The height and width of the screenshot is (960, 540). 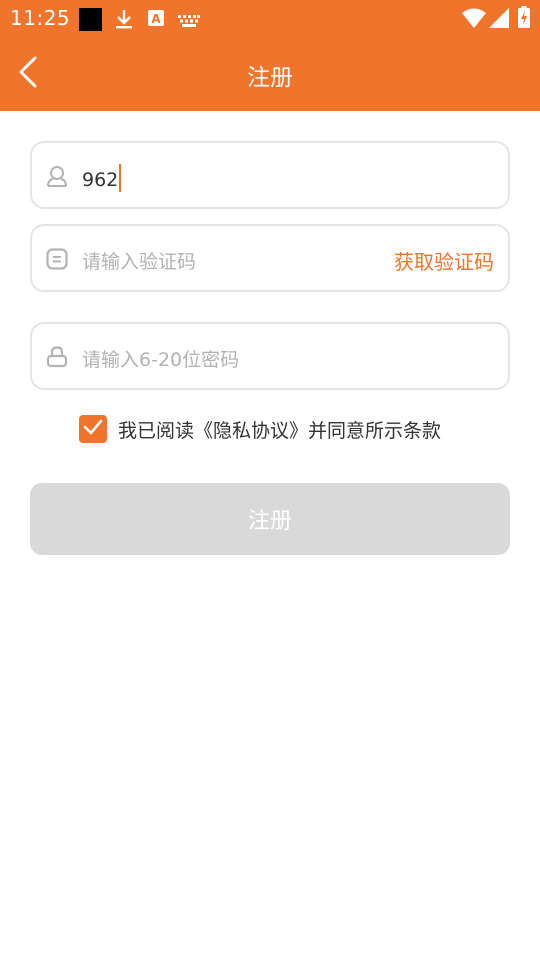 What do you see at coordinates (524, 19) in the screenshot?
I see `battery-charging-icon` at bounding box center [524, 19].